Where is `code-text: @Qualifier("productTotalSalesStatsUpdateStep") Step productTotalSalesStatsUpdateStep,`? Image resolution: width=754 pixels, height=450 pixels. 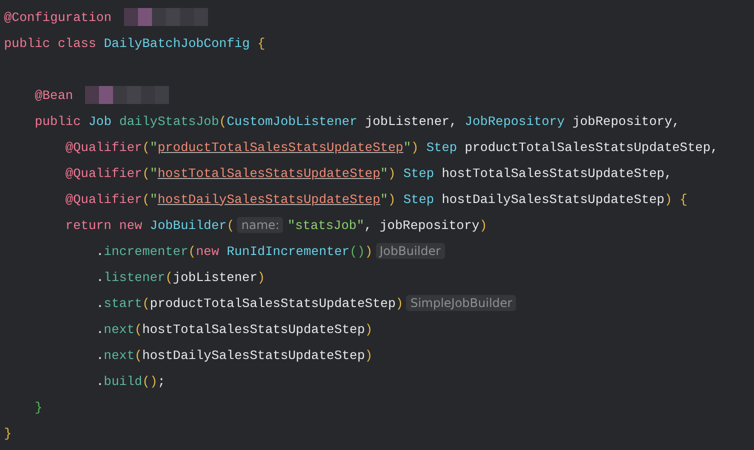
code-text: @Qualifier("productTotalSalesStatsUpdateStep") Step productTotalSalesStatsUpdateStep, is located at coordinates (391, 147).